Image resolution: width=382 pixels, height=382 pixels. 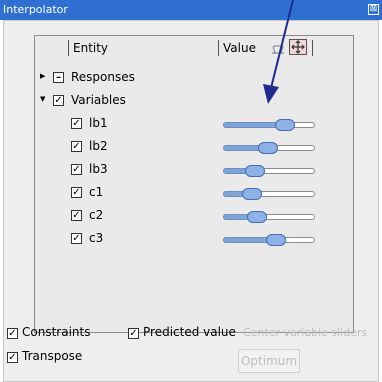 What do you see at coordinates (103, 77) in the screenshot?
I see `responses-label: Responses` at bounding box center [103, 77].